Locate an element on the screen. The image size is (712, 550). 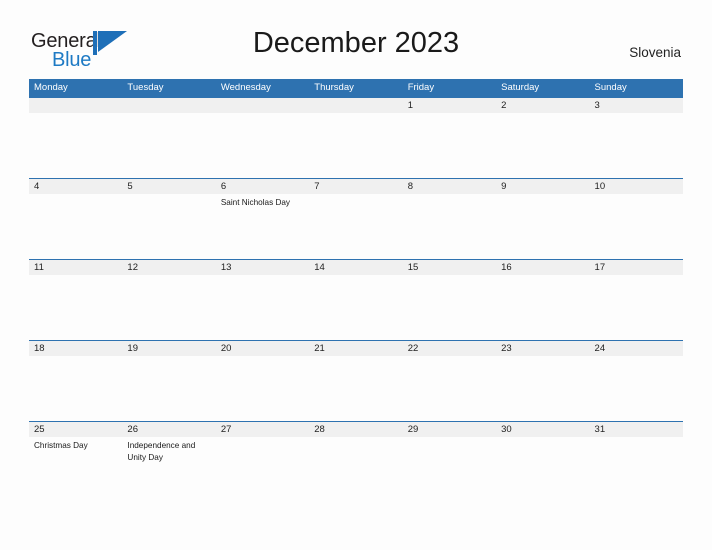
week-date-band: 4 5 6 7 8 9 10 is located at coordinates (356, 186).